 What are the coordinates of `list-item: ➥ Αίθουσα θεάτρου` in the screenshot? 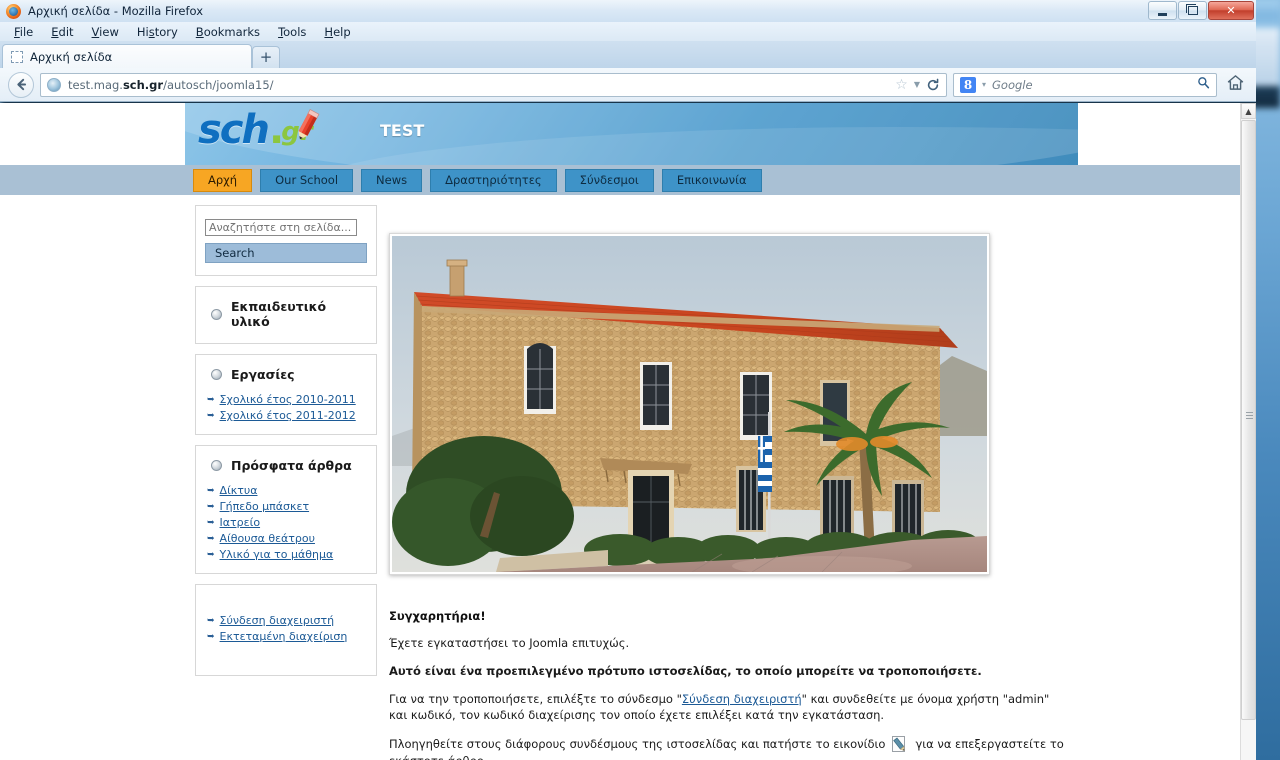 It's located at (286, 539).